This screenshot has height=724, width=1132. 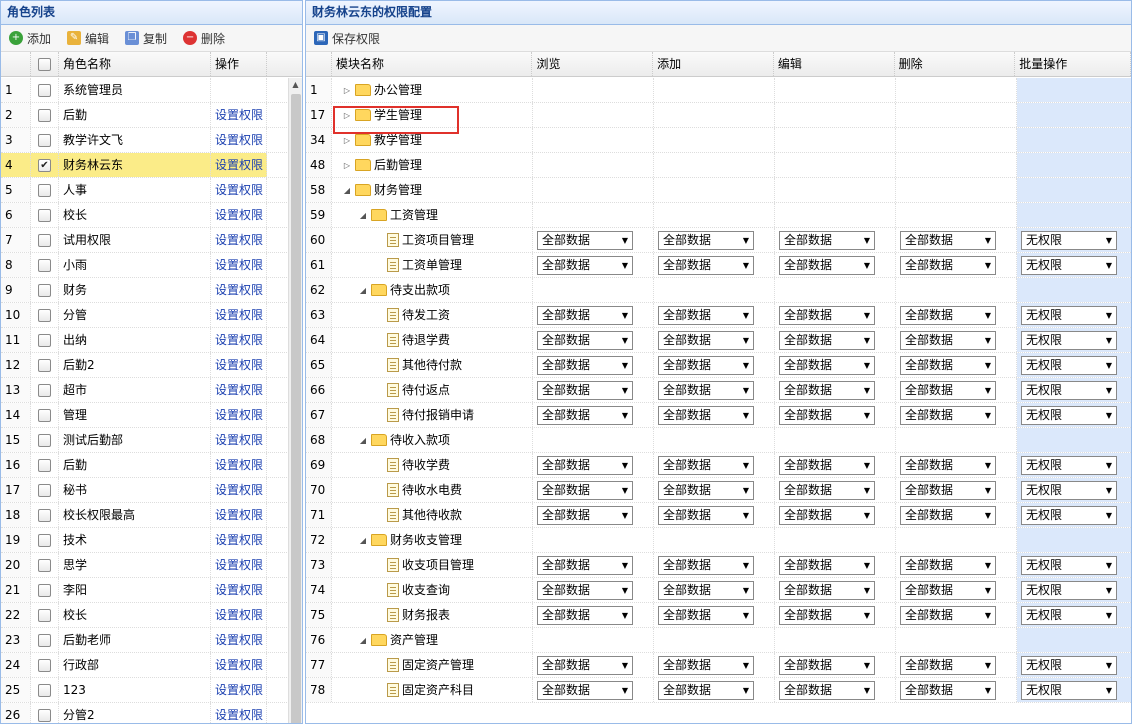 What do you see at coordinates (144, 440) in the screenshot?
I see `role-row: 15 测试后勤部 设置权限` at bounding box center [144, 440].